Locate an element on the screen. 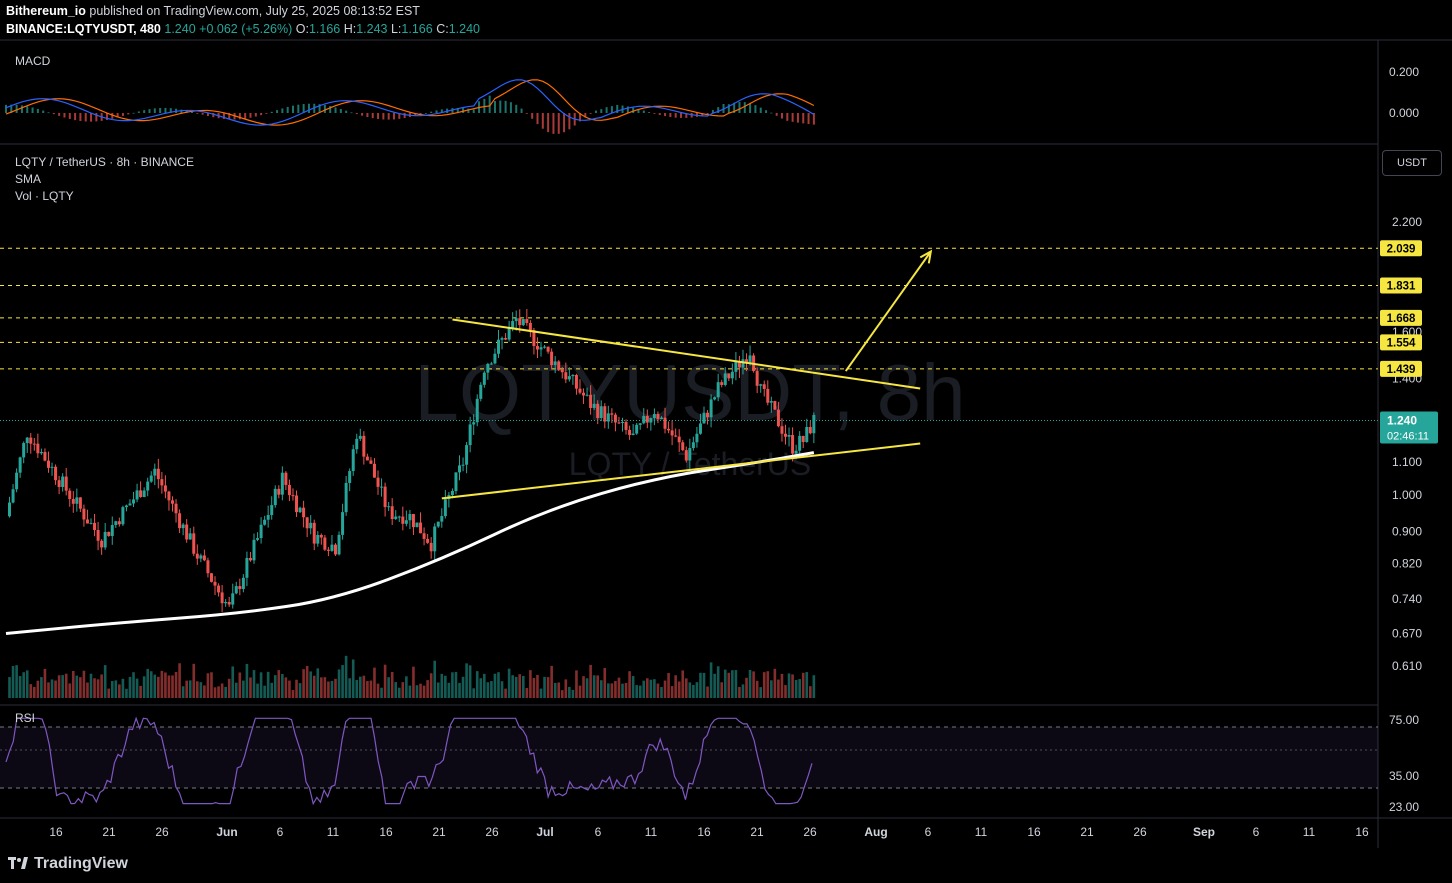 The height and width of the screenshot is (883, 1452). vol-label: Vol · LQTY is located at coordinates (44, 196).